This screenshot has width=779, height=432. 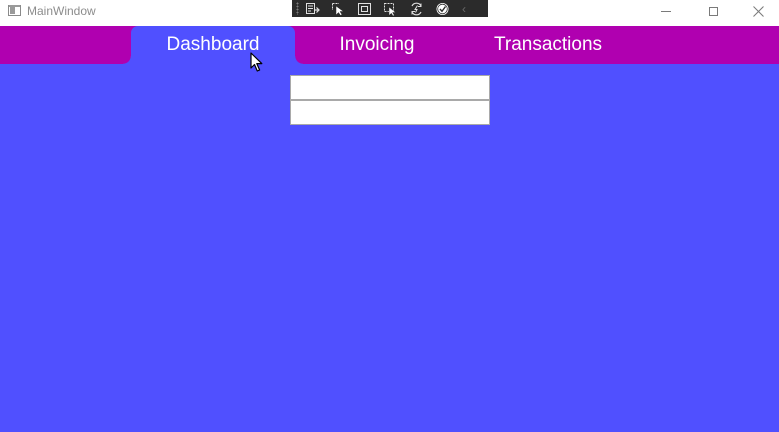 I want to click on window-title: MainWindow, so click(x=61, y=11).